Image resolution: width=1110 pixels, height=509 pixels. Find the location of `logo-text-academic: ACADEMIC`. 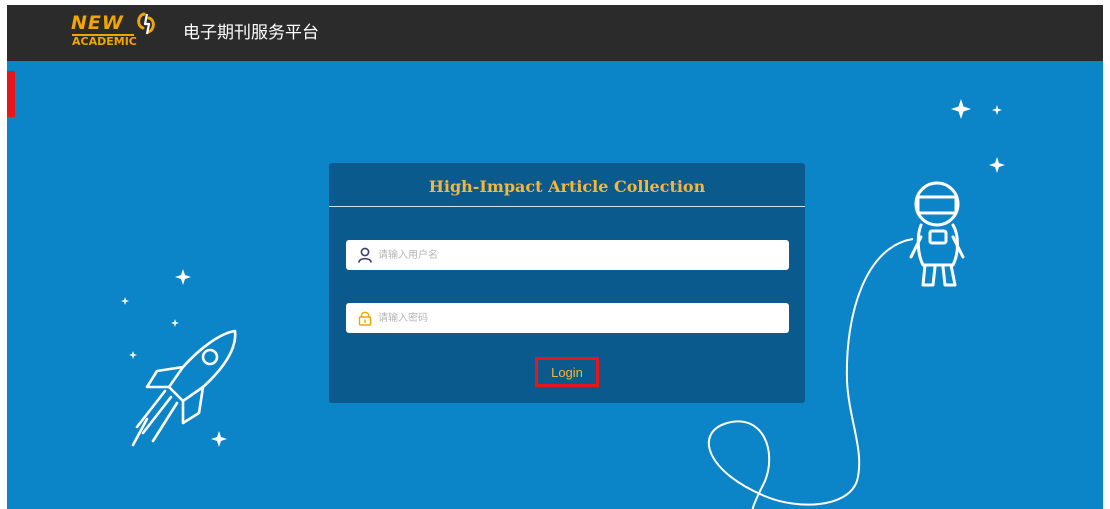

logo-text-academic: ACADEMIC is located at coordinates (104, 41).